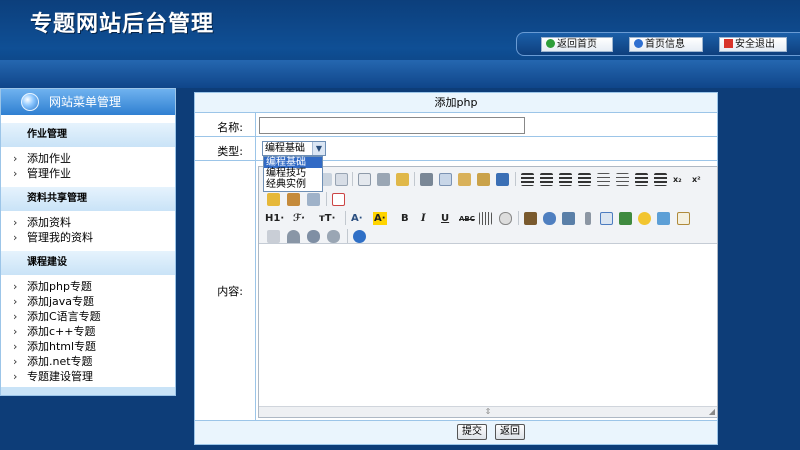  What do you see at coordinates (483, 179) in the screenshot?
I see `paste-text-icon` at bounding box center [483, 179].